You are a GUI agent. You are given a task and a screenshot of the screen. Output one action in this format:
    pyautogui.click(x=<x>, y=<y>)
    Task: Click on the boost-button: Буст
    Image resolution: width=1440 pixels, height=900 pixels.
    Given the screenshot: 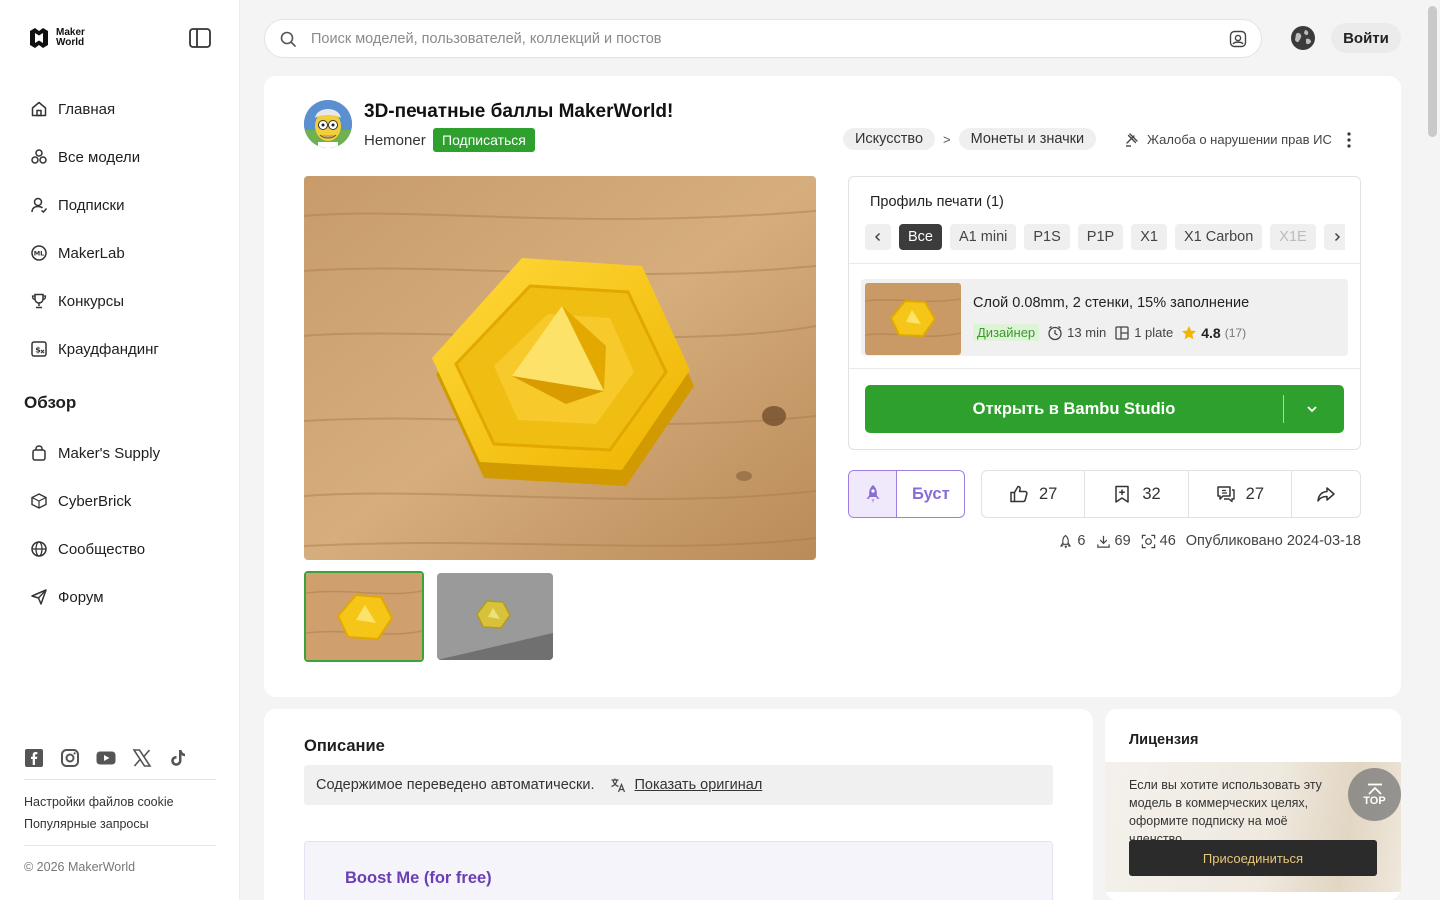 What is the action you would take?
    pyautogui.click(x=906, y=494)
    